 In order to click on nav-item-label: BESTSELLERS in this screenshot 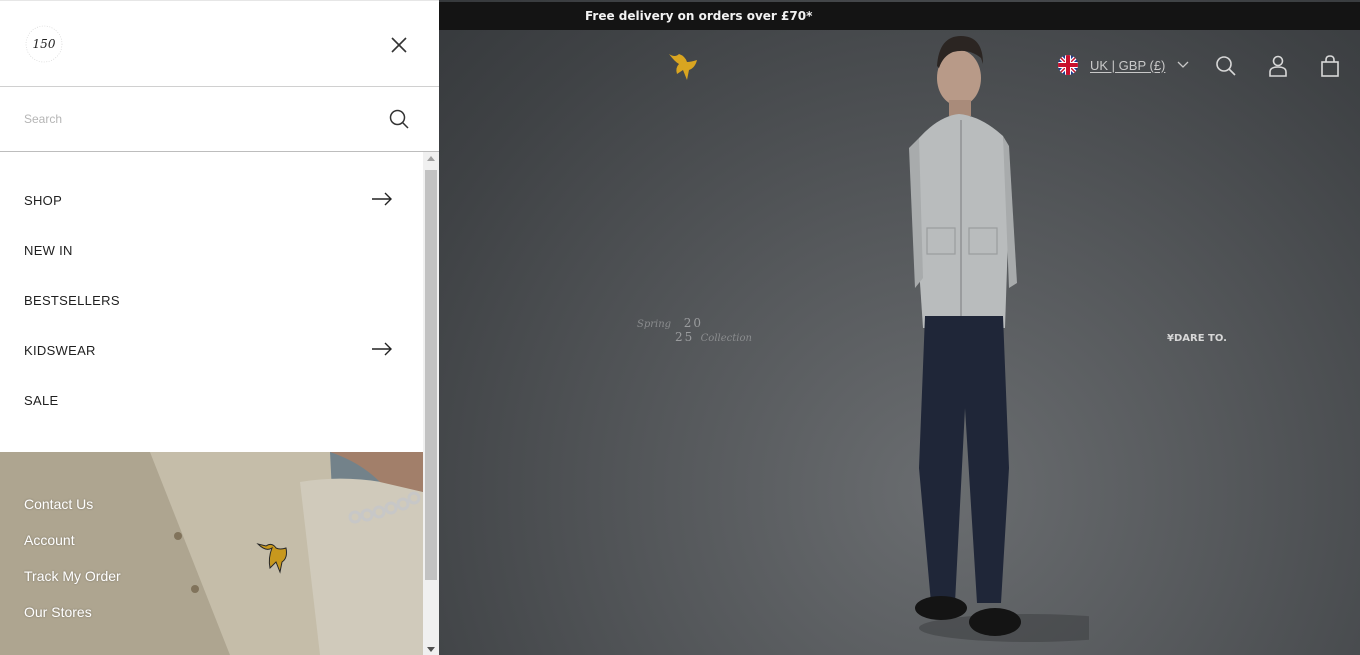, I will do `click(72, 300)`.